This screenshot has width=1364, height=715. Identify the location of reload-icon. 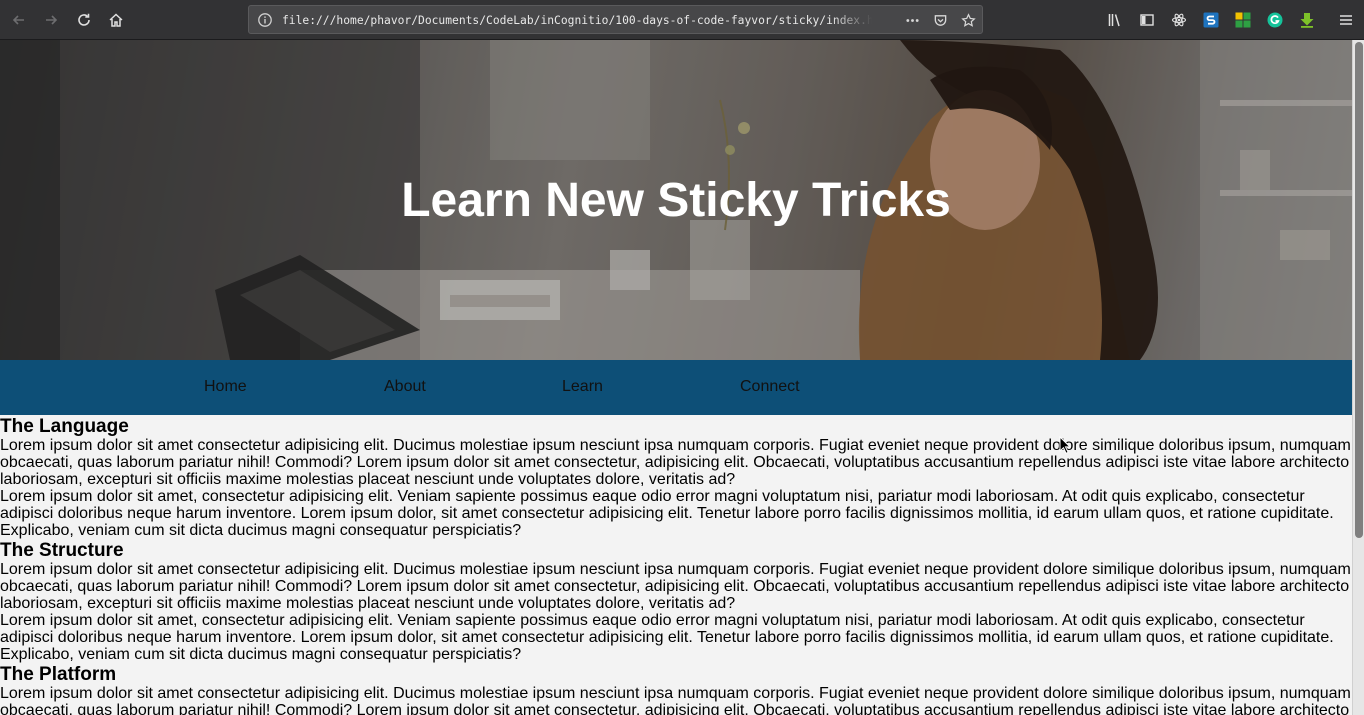
(84, 19).